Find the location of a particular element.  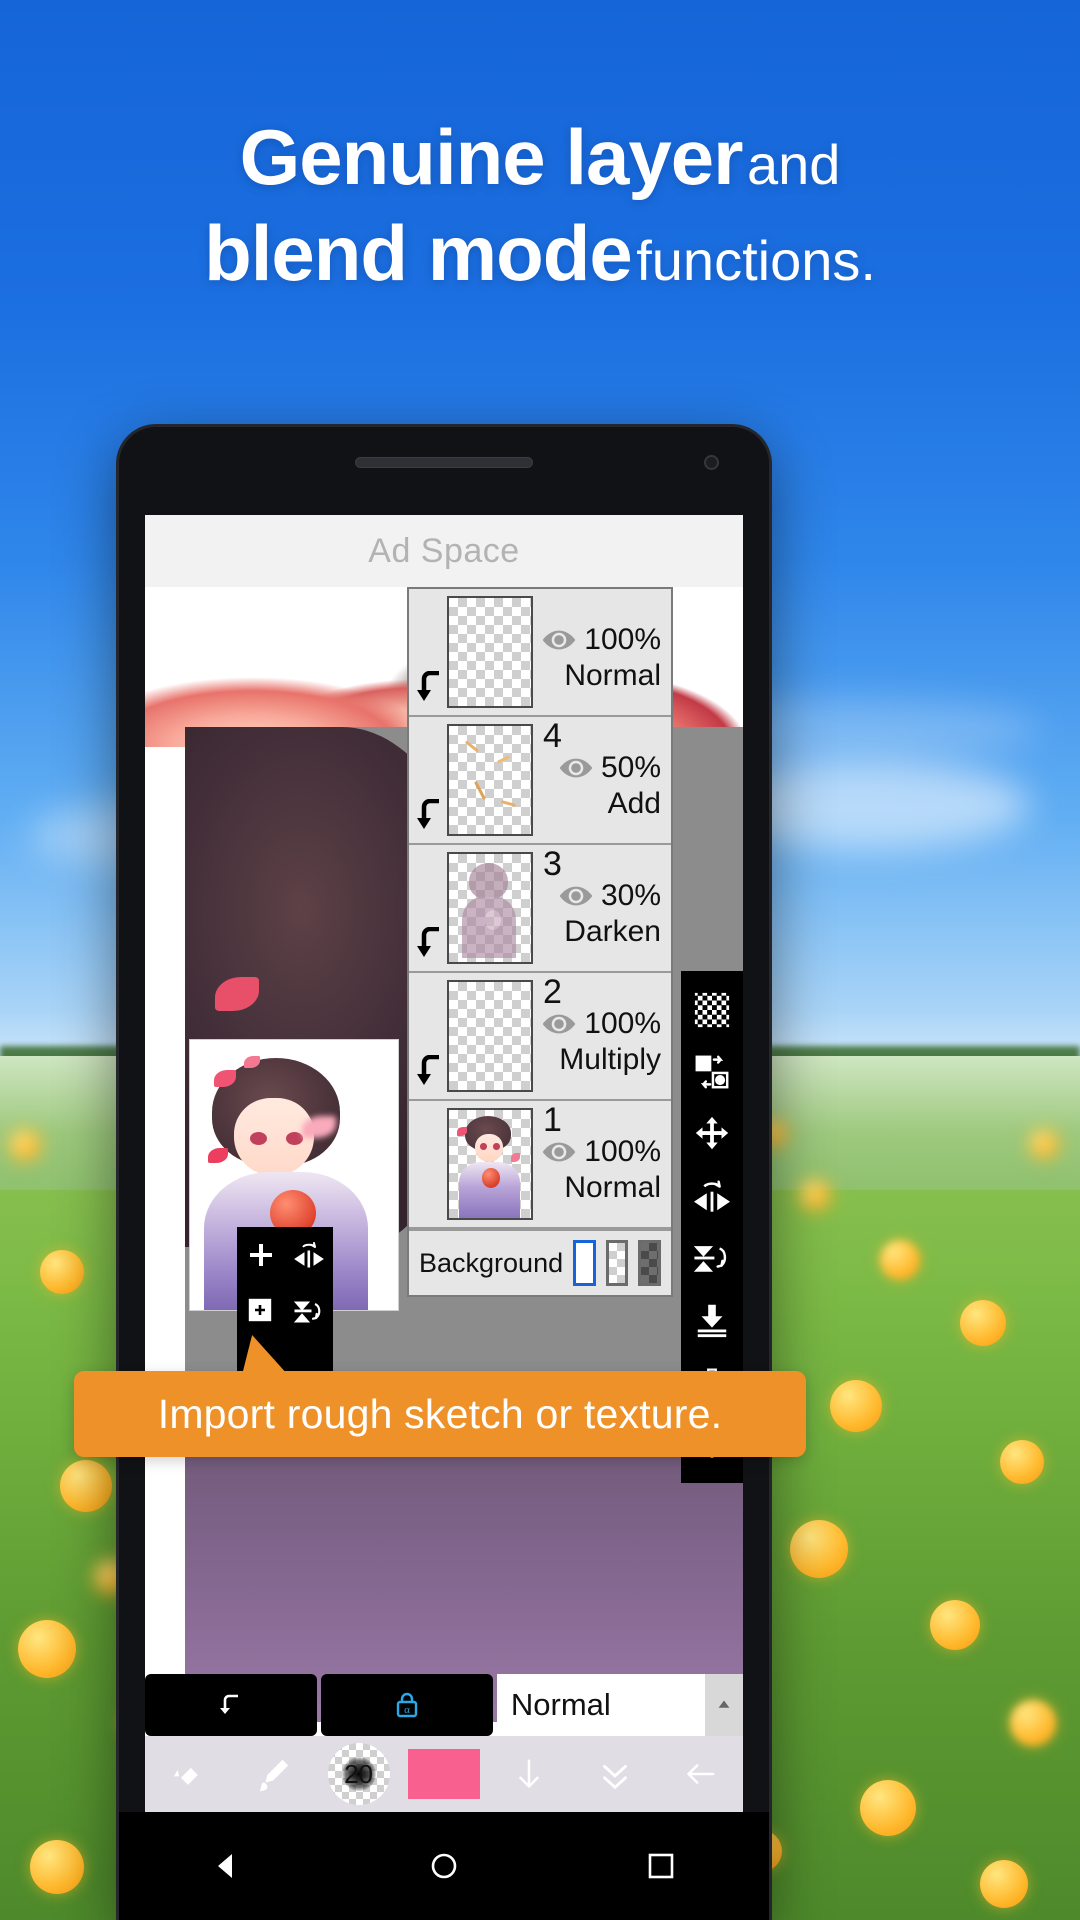

blend-mode-spinner is located at coordinates (724, 1705).